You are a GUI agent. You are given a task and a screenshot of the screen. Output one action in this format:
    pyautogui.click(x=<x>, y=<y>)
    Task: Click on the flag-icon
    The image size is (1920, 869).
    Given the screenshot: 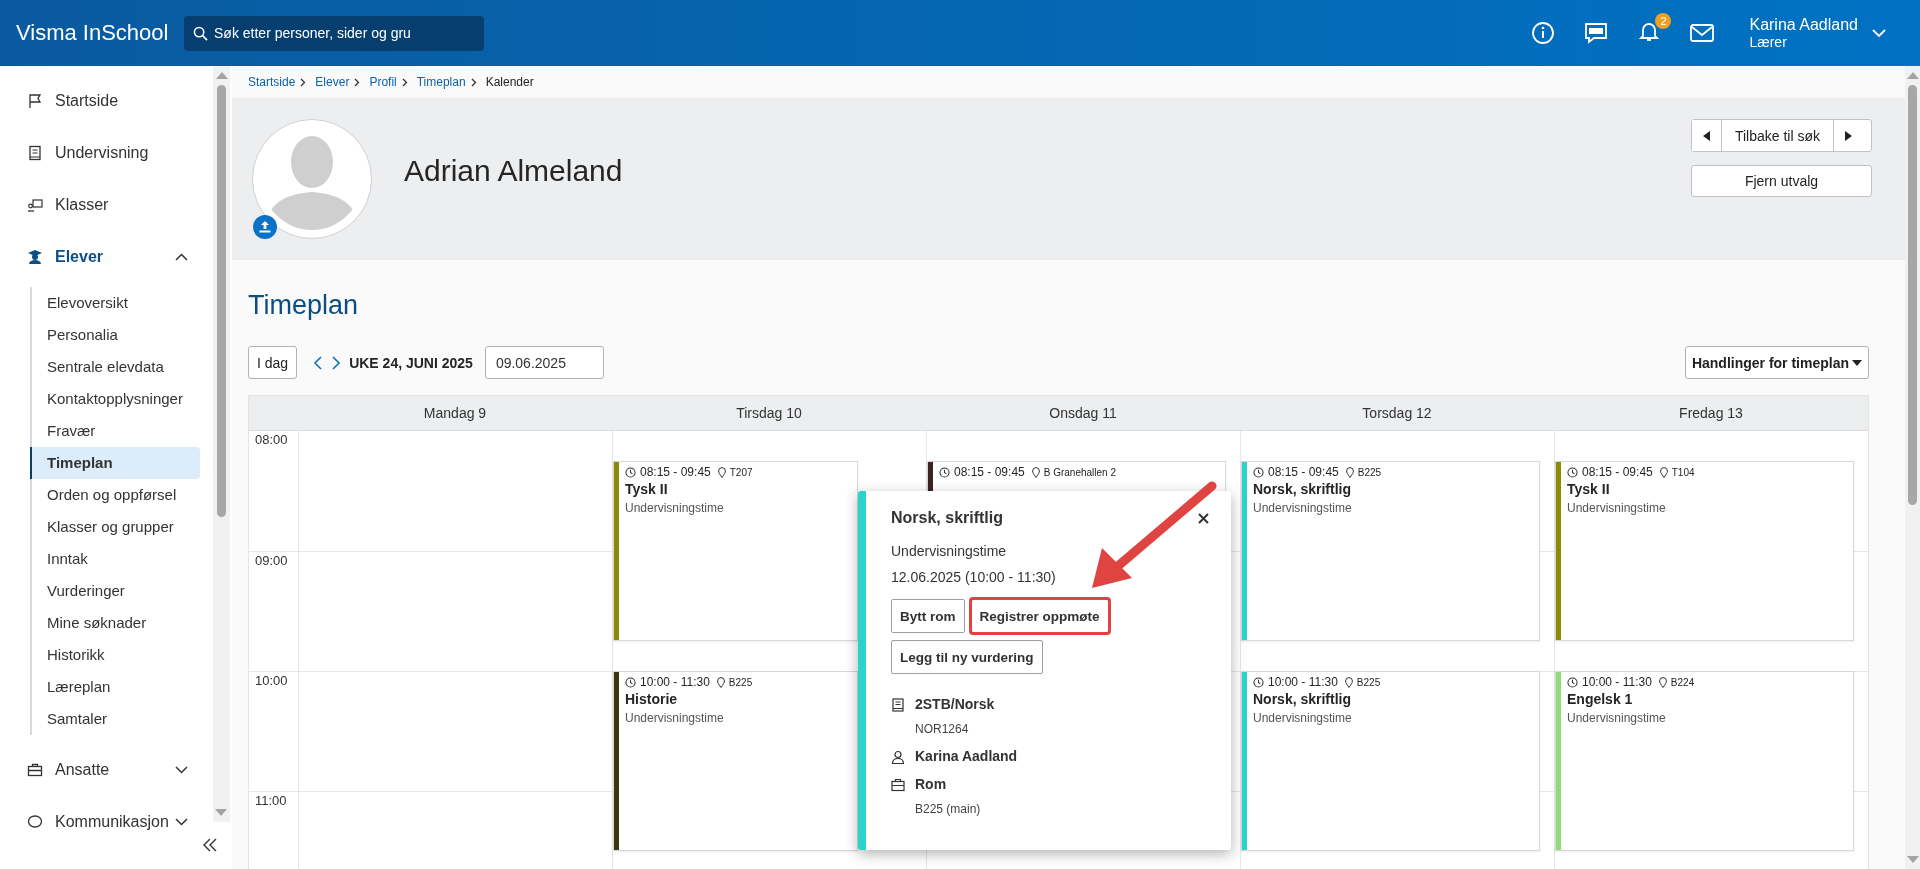 What is the action you would take?
    pyautogui.click(x=35, y=101)
    